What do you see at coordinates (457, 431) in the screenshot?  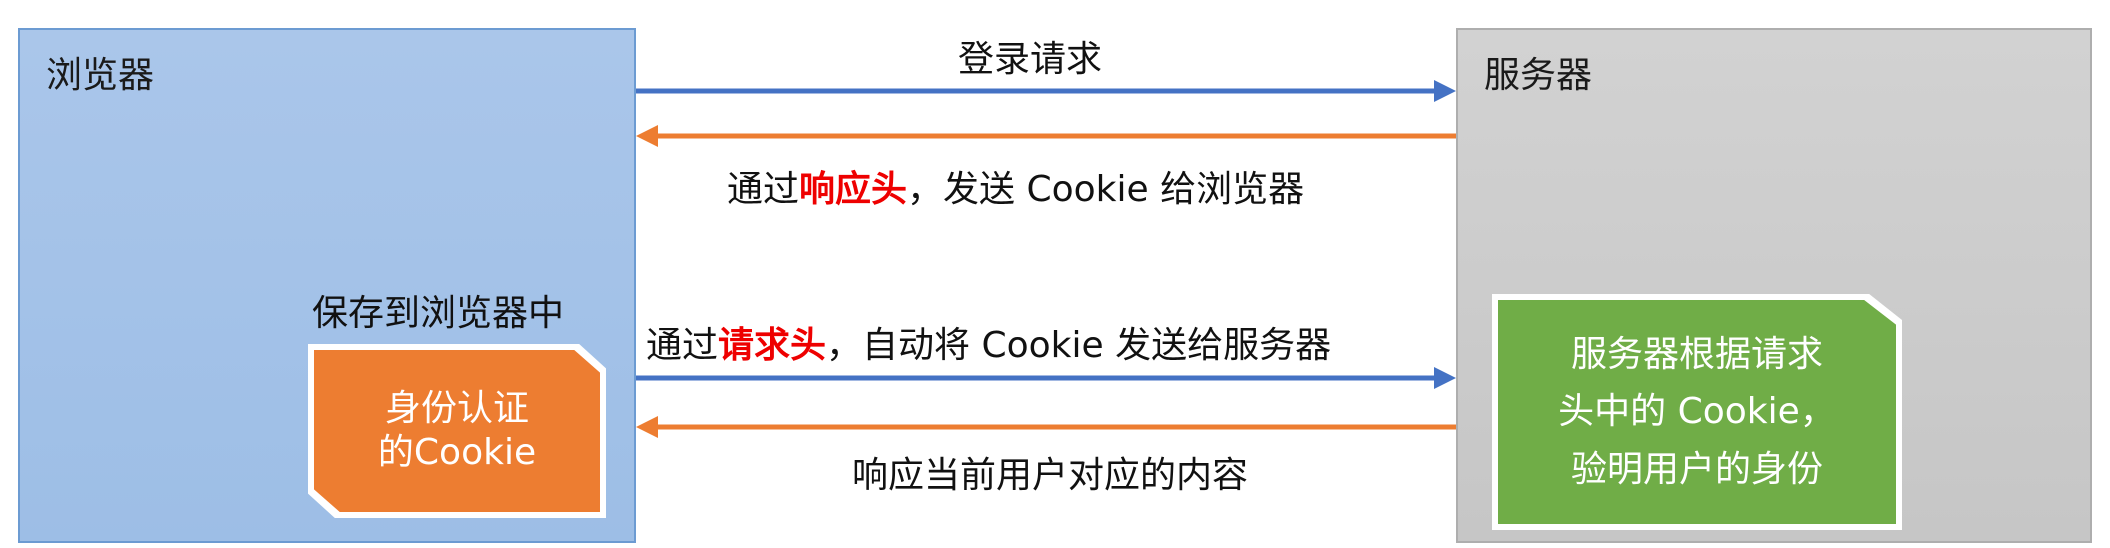 I see `auth-cookie-box: 身份认证 的Cookie` at bounding box center [457, 431].